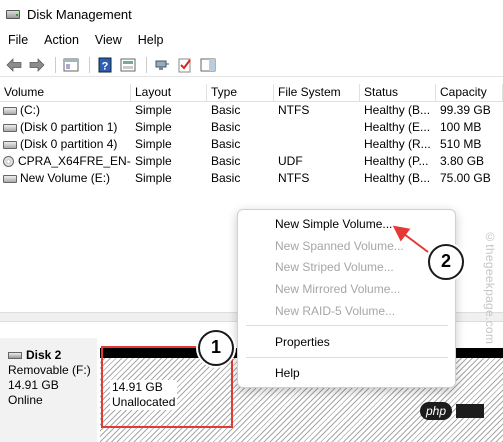 This screenshot has height=442, width=503. I want to click on step-badge-2: 2, so click(446, 262).